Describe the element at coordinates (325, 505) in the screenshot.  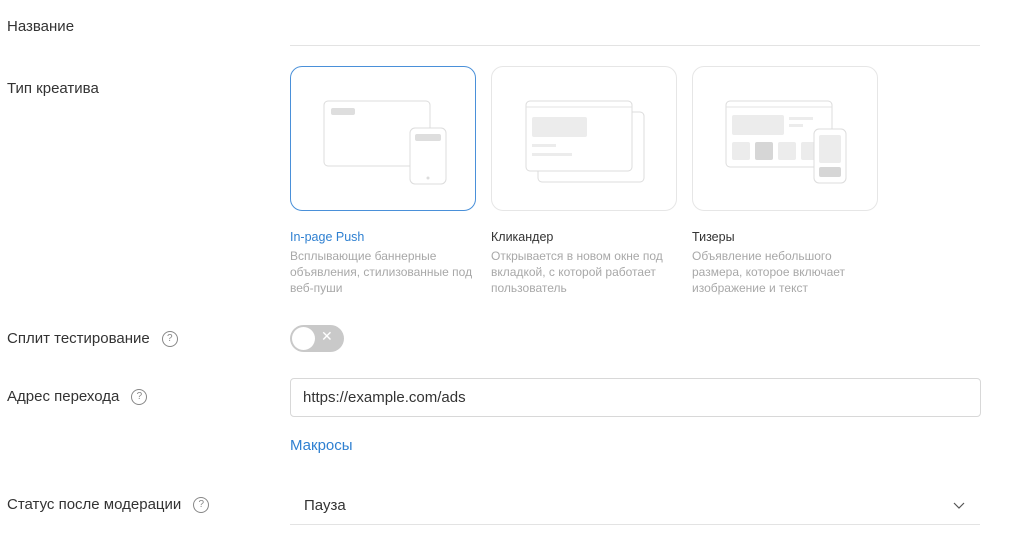
I see `status-select-value: Пауза` at that location.